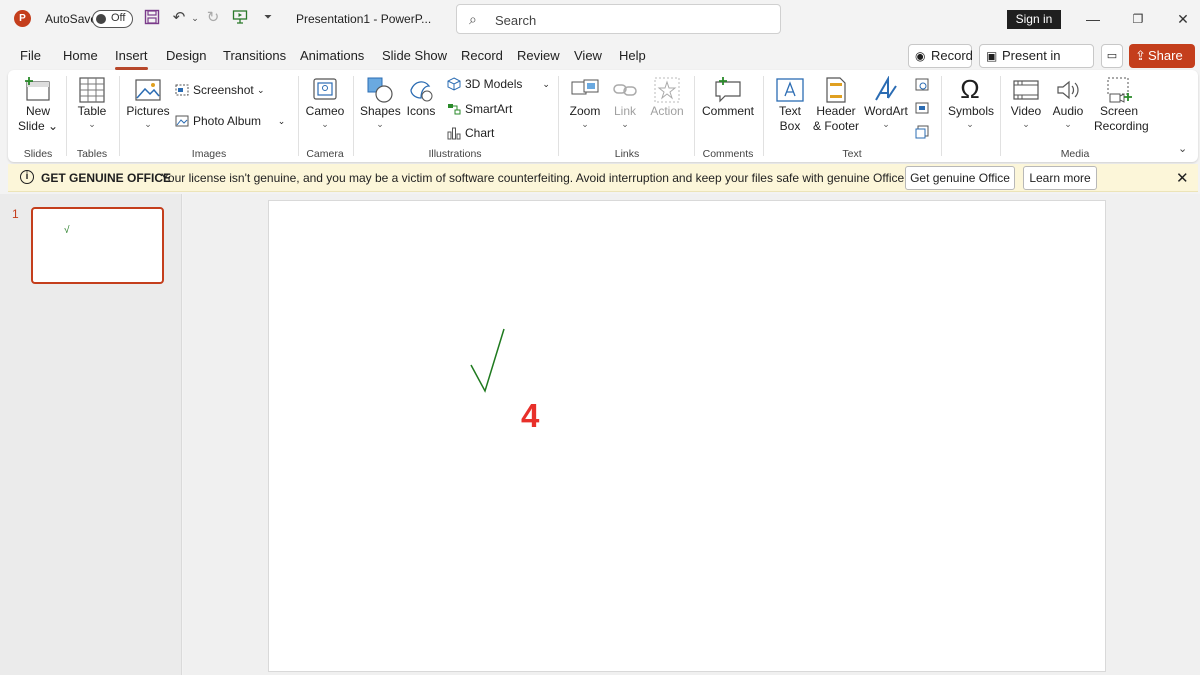 This screenshot has width=1200, height=675. Describe the element at coordinates (632, 55) in the screenshot. I see `tab-help: Help` at that location.